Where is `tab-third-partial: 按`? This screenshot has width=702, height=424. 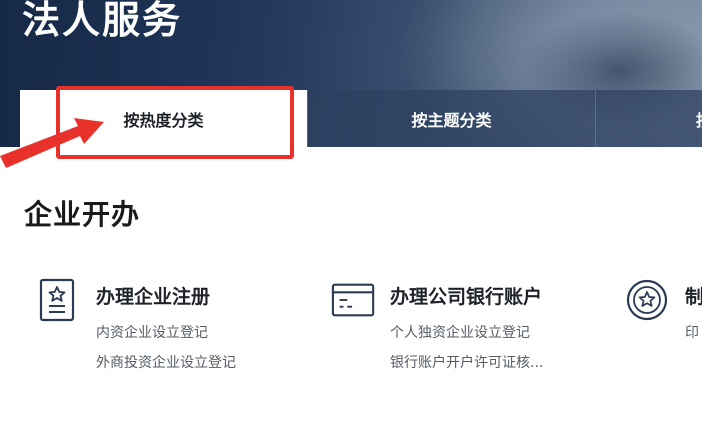
tab-third-partial: 按 is located at coordinates (648, 118).